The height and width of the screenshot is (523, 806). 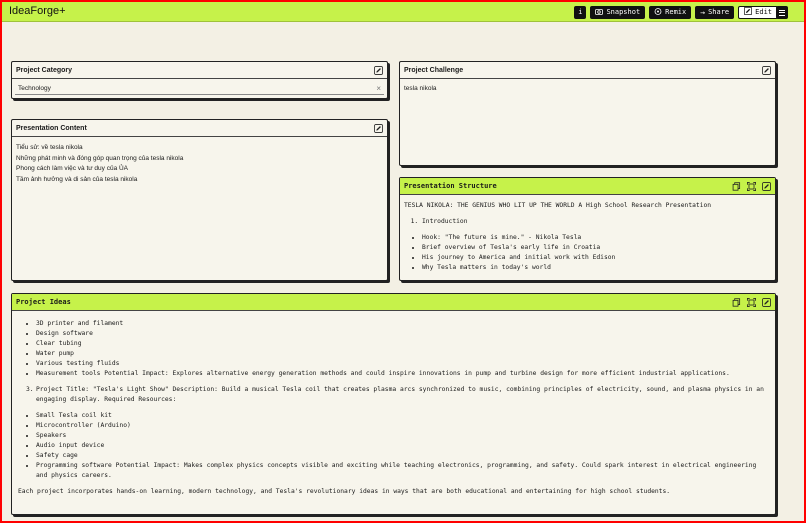 I want to click on presentation-structure-header: Presentation Structure, so click(x=587, y=186).